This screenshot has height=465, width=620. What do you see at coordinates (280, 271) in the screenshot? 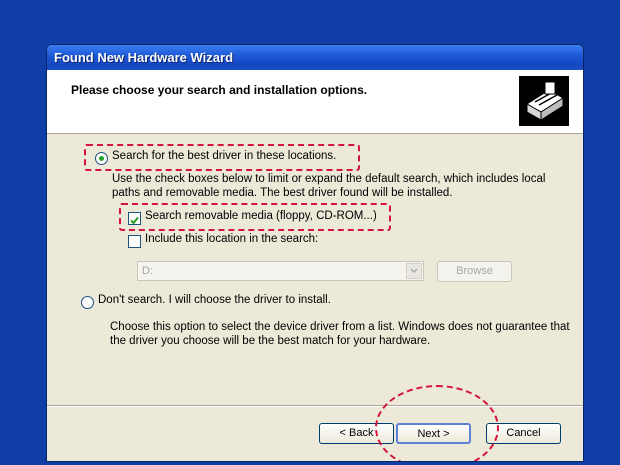
I see `location-combobox: D:` at bounding box center [280, 271].